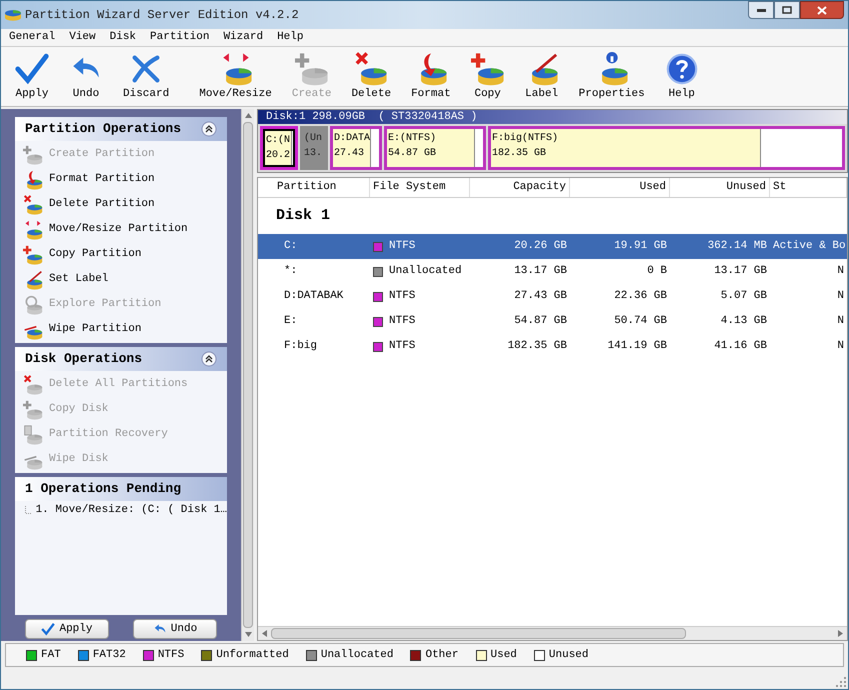 Image resolution: width=849 pixels, height=690 pixels. I want to click on menu-item: Wizard, so click(243, 37).